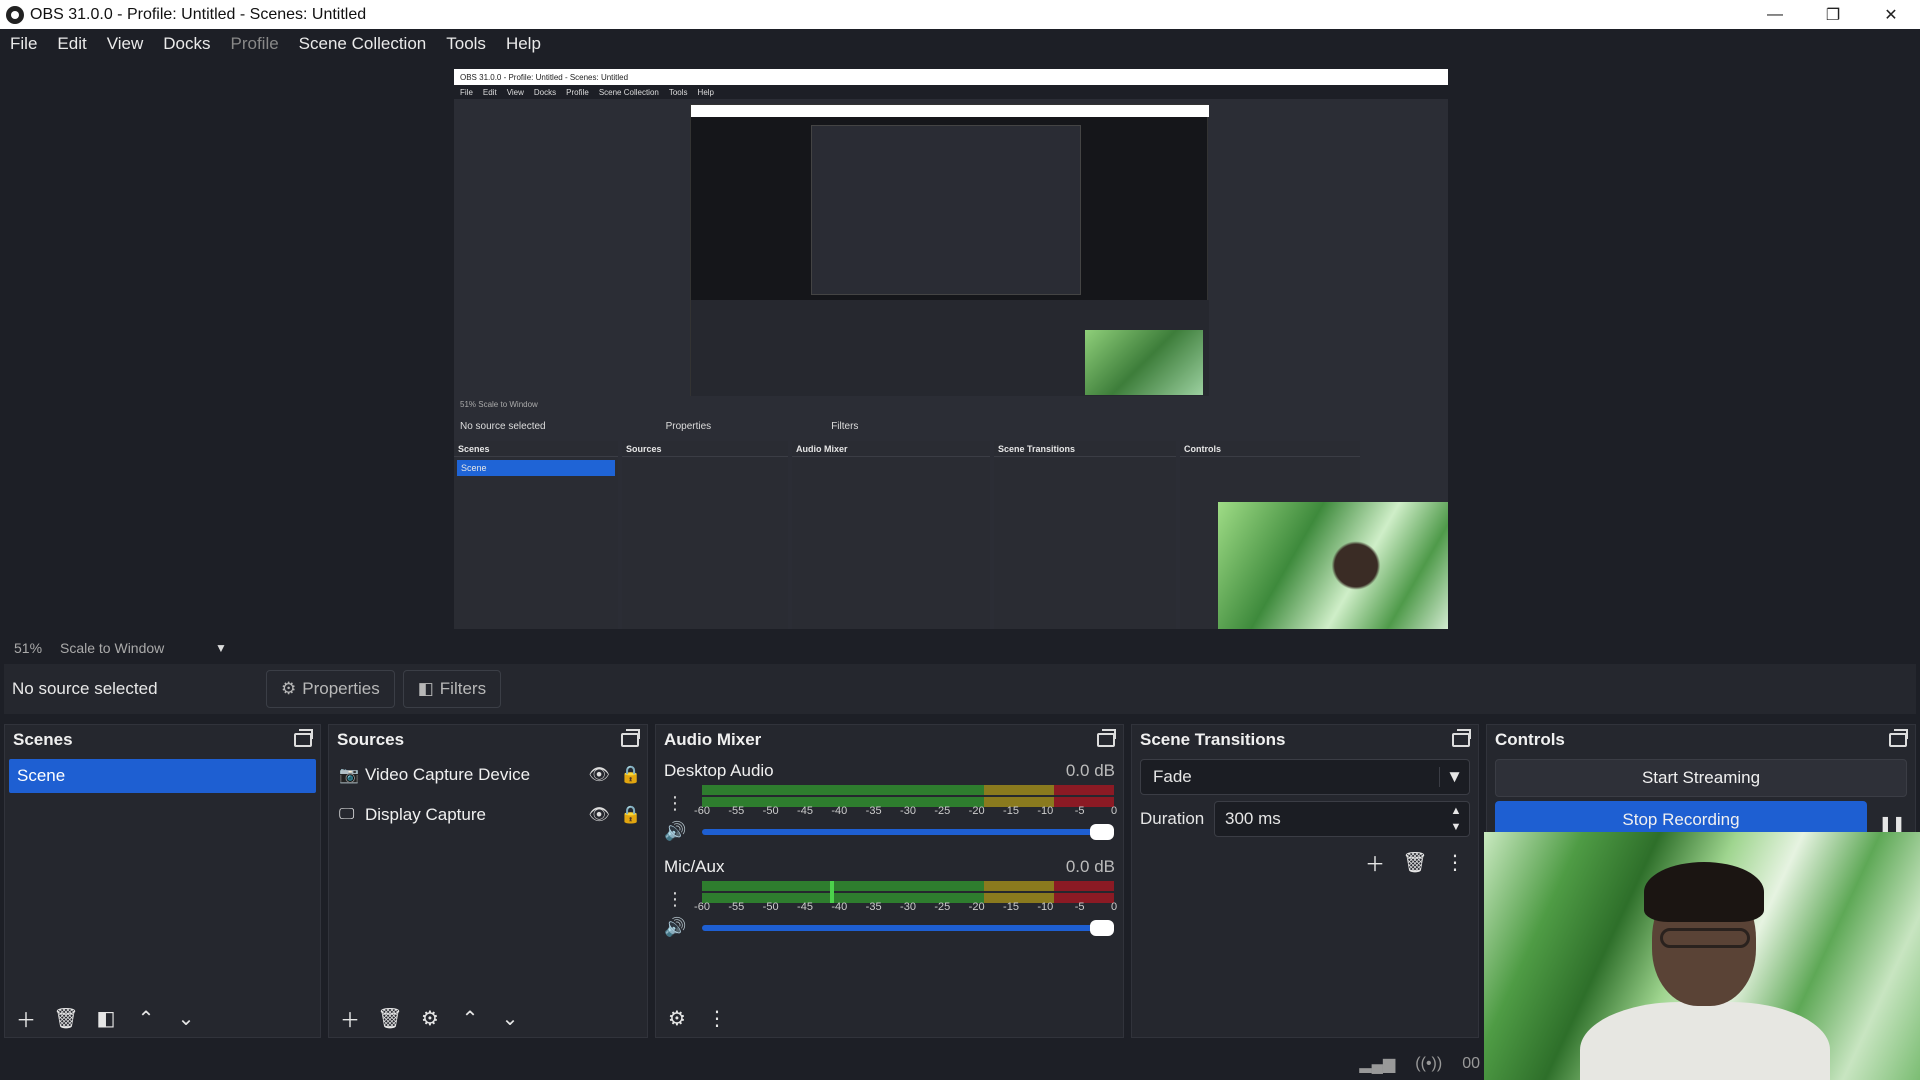 The image size is (1920, 1080). What do you see at coordinates (28, 648) in the screenshot?
I see `zoom-level: 51%` at bounding box center [28, 648].